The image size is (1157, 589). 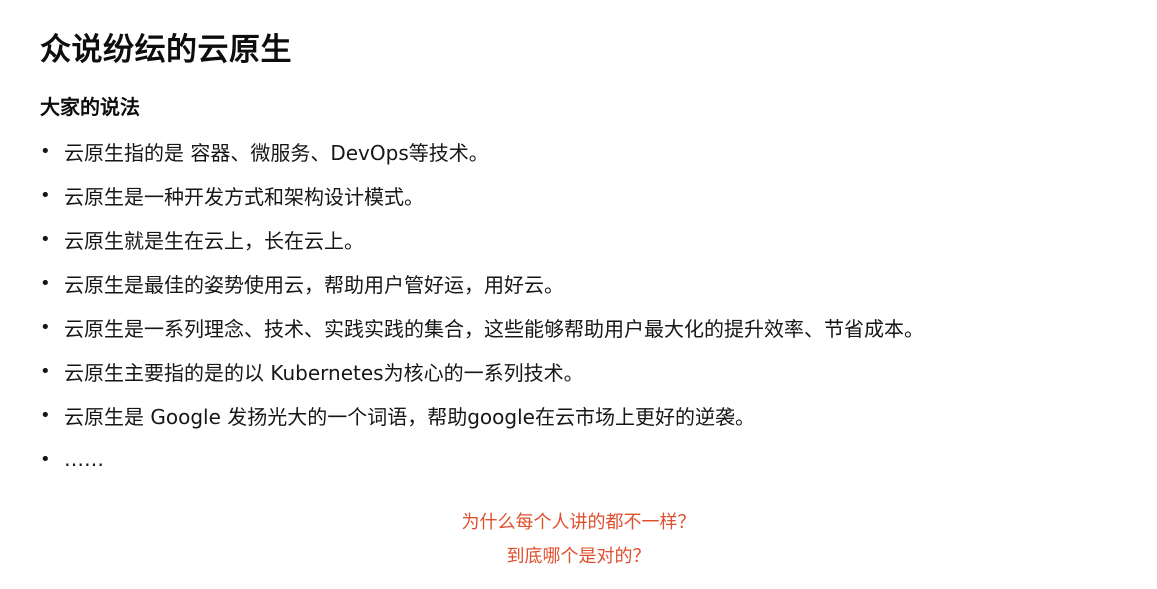 I want to click on list-item: • 云原生就是生在云上，长在云上。, so click(x=482, y=239).